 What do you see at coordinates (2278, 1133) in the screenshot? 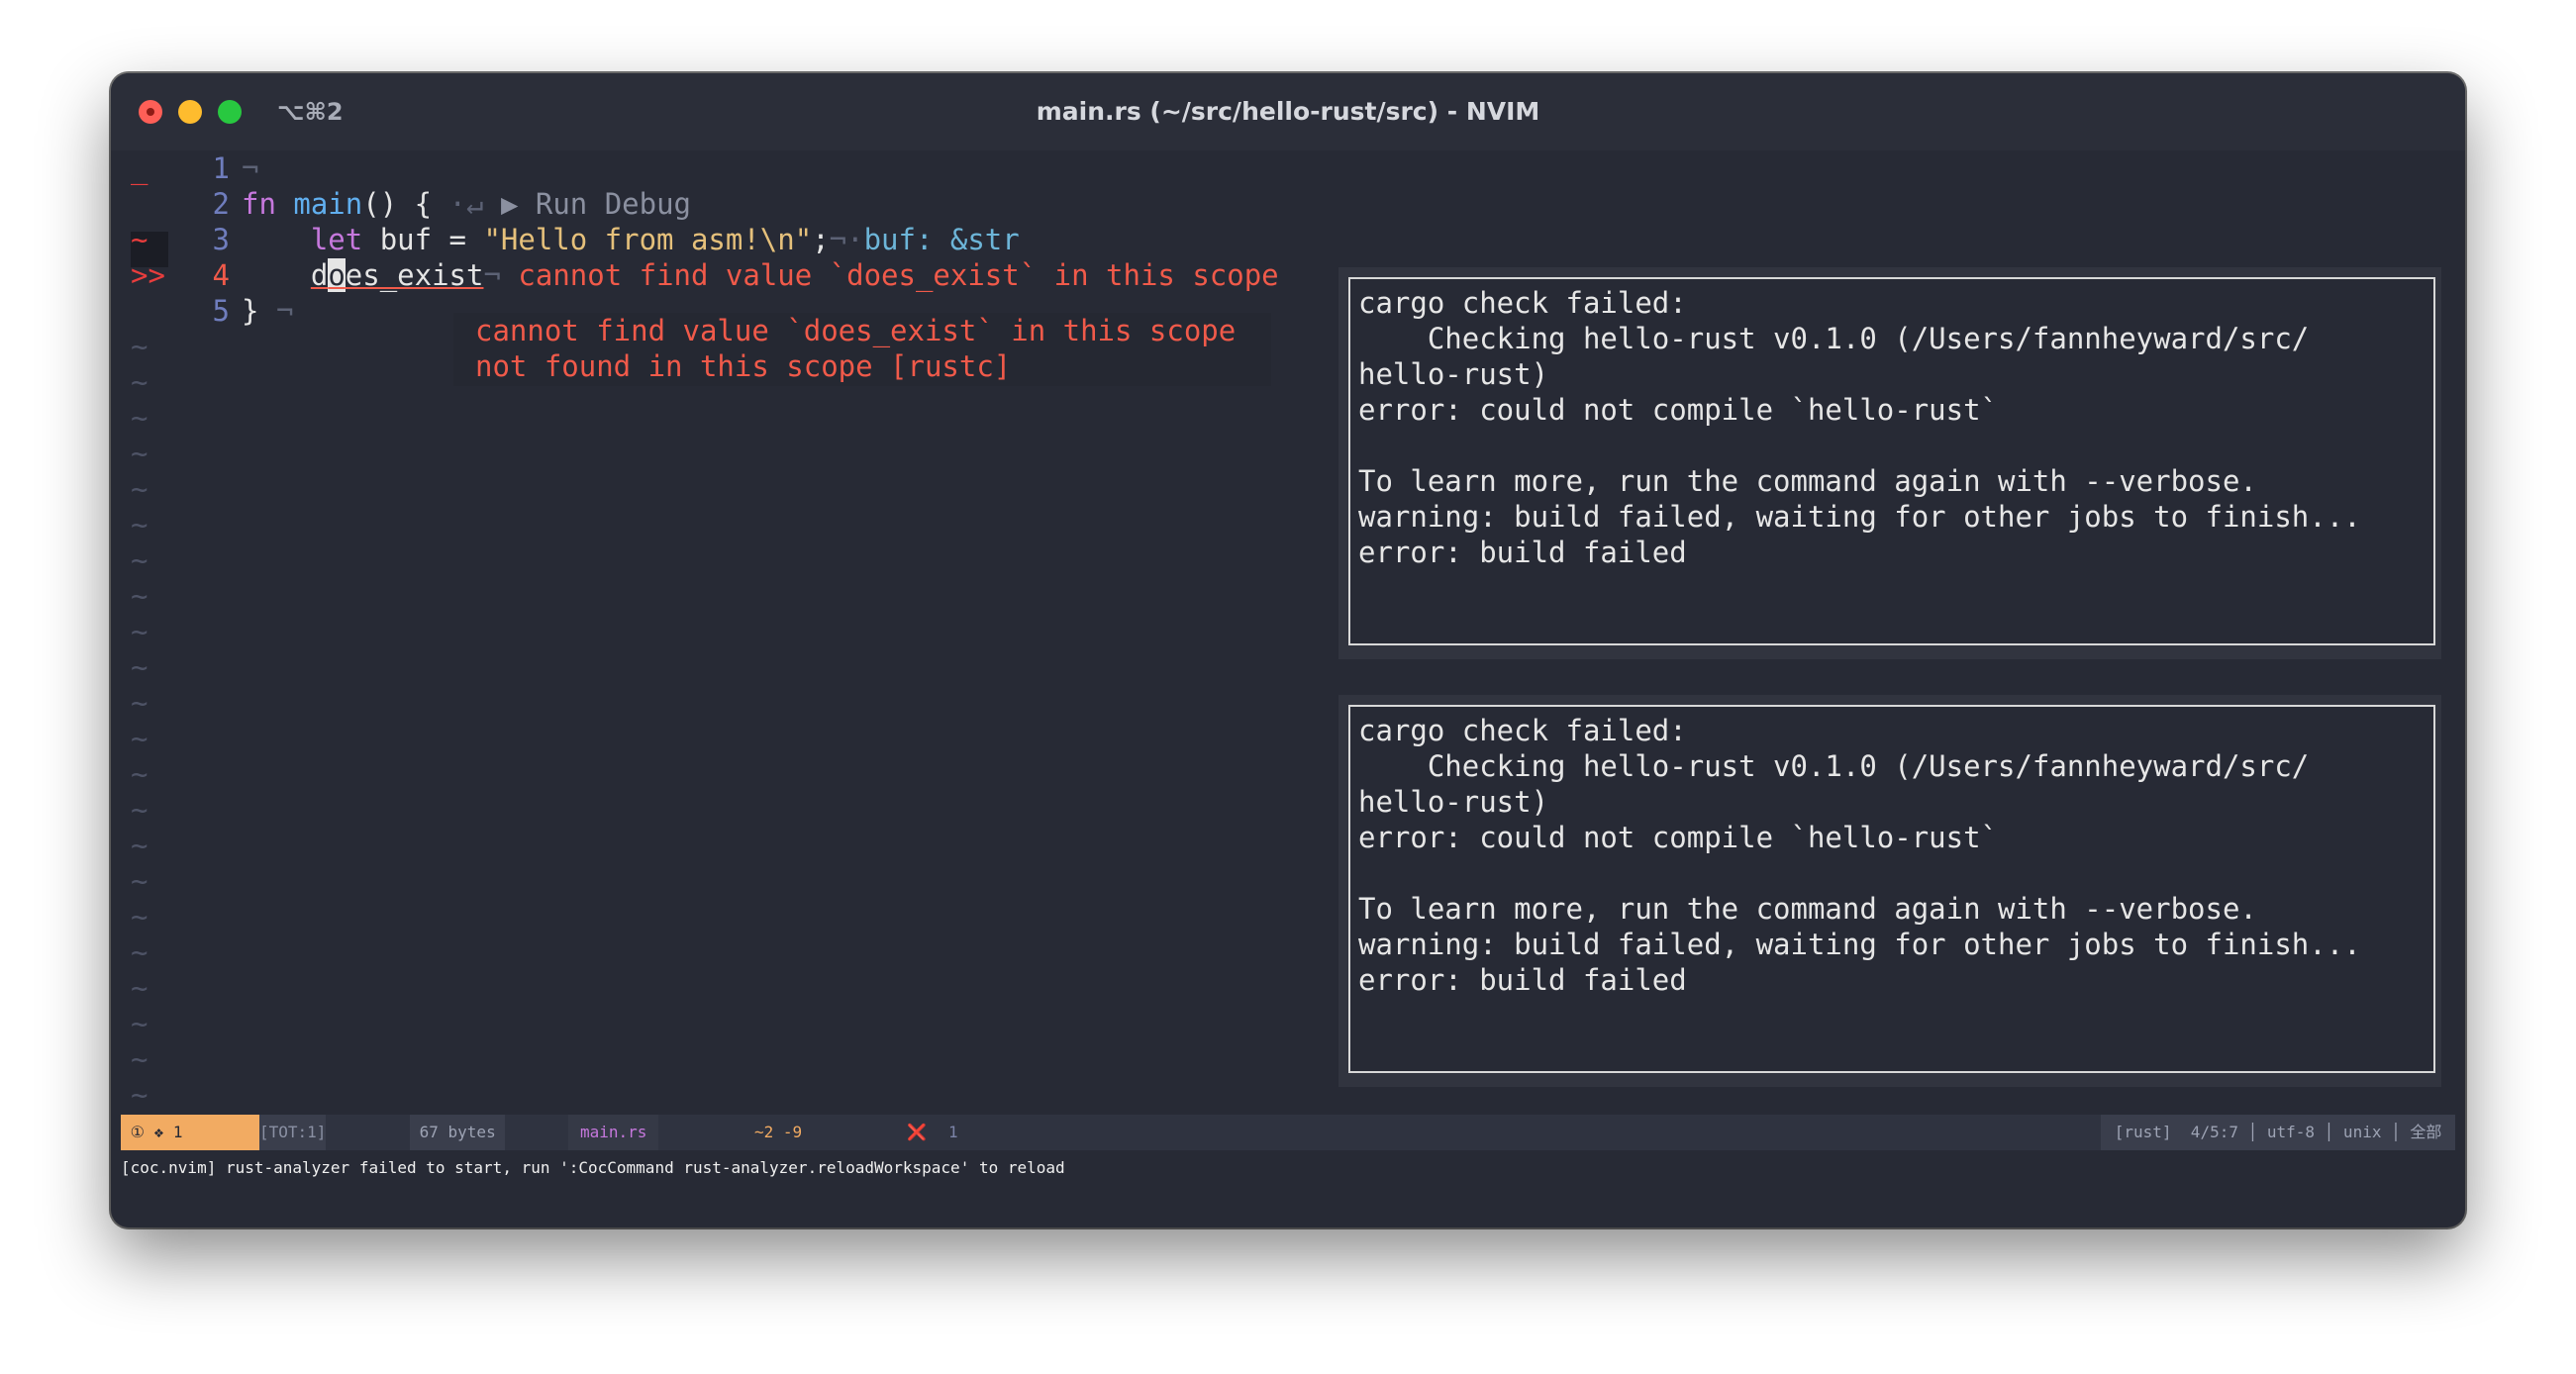
I see `file-info: [rust] 4/5:7 │ utf-8 │ unix │ 全部` at bounding box center [2278, 1133].